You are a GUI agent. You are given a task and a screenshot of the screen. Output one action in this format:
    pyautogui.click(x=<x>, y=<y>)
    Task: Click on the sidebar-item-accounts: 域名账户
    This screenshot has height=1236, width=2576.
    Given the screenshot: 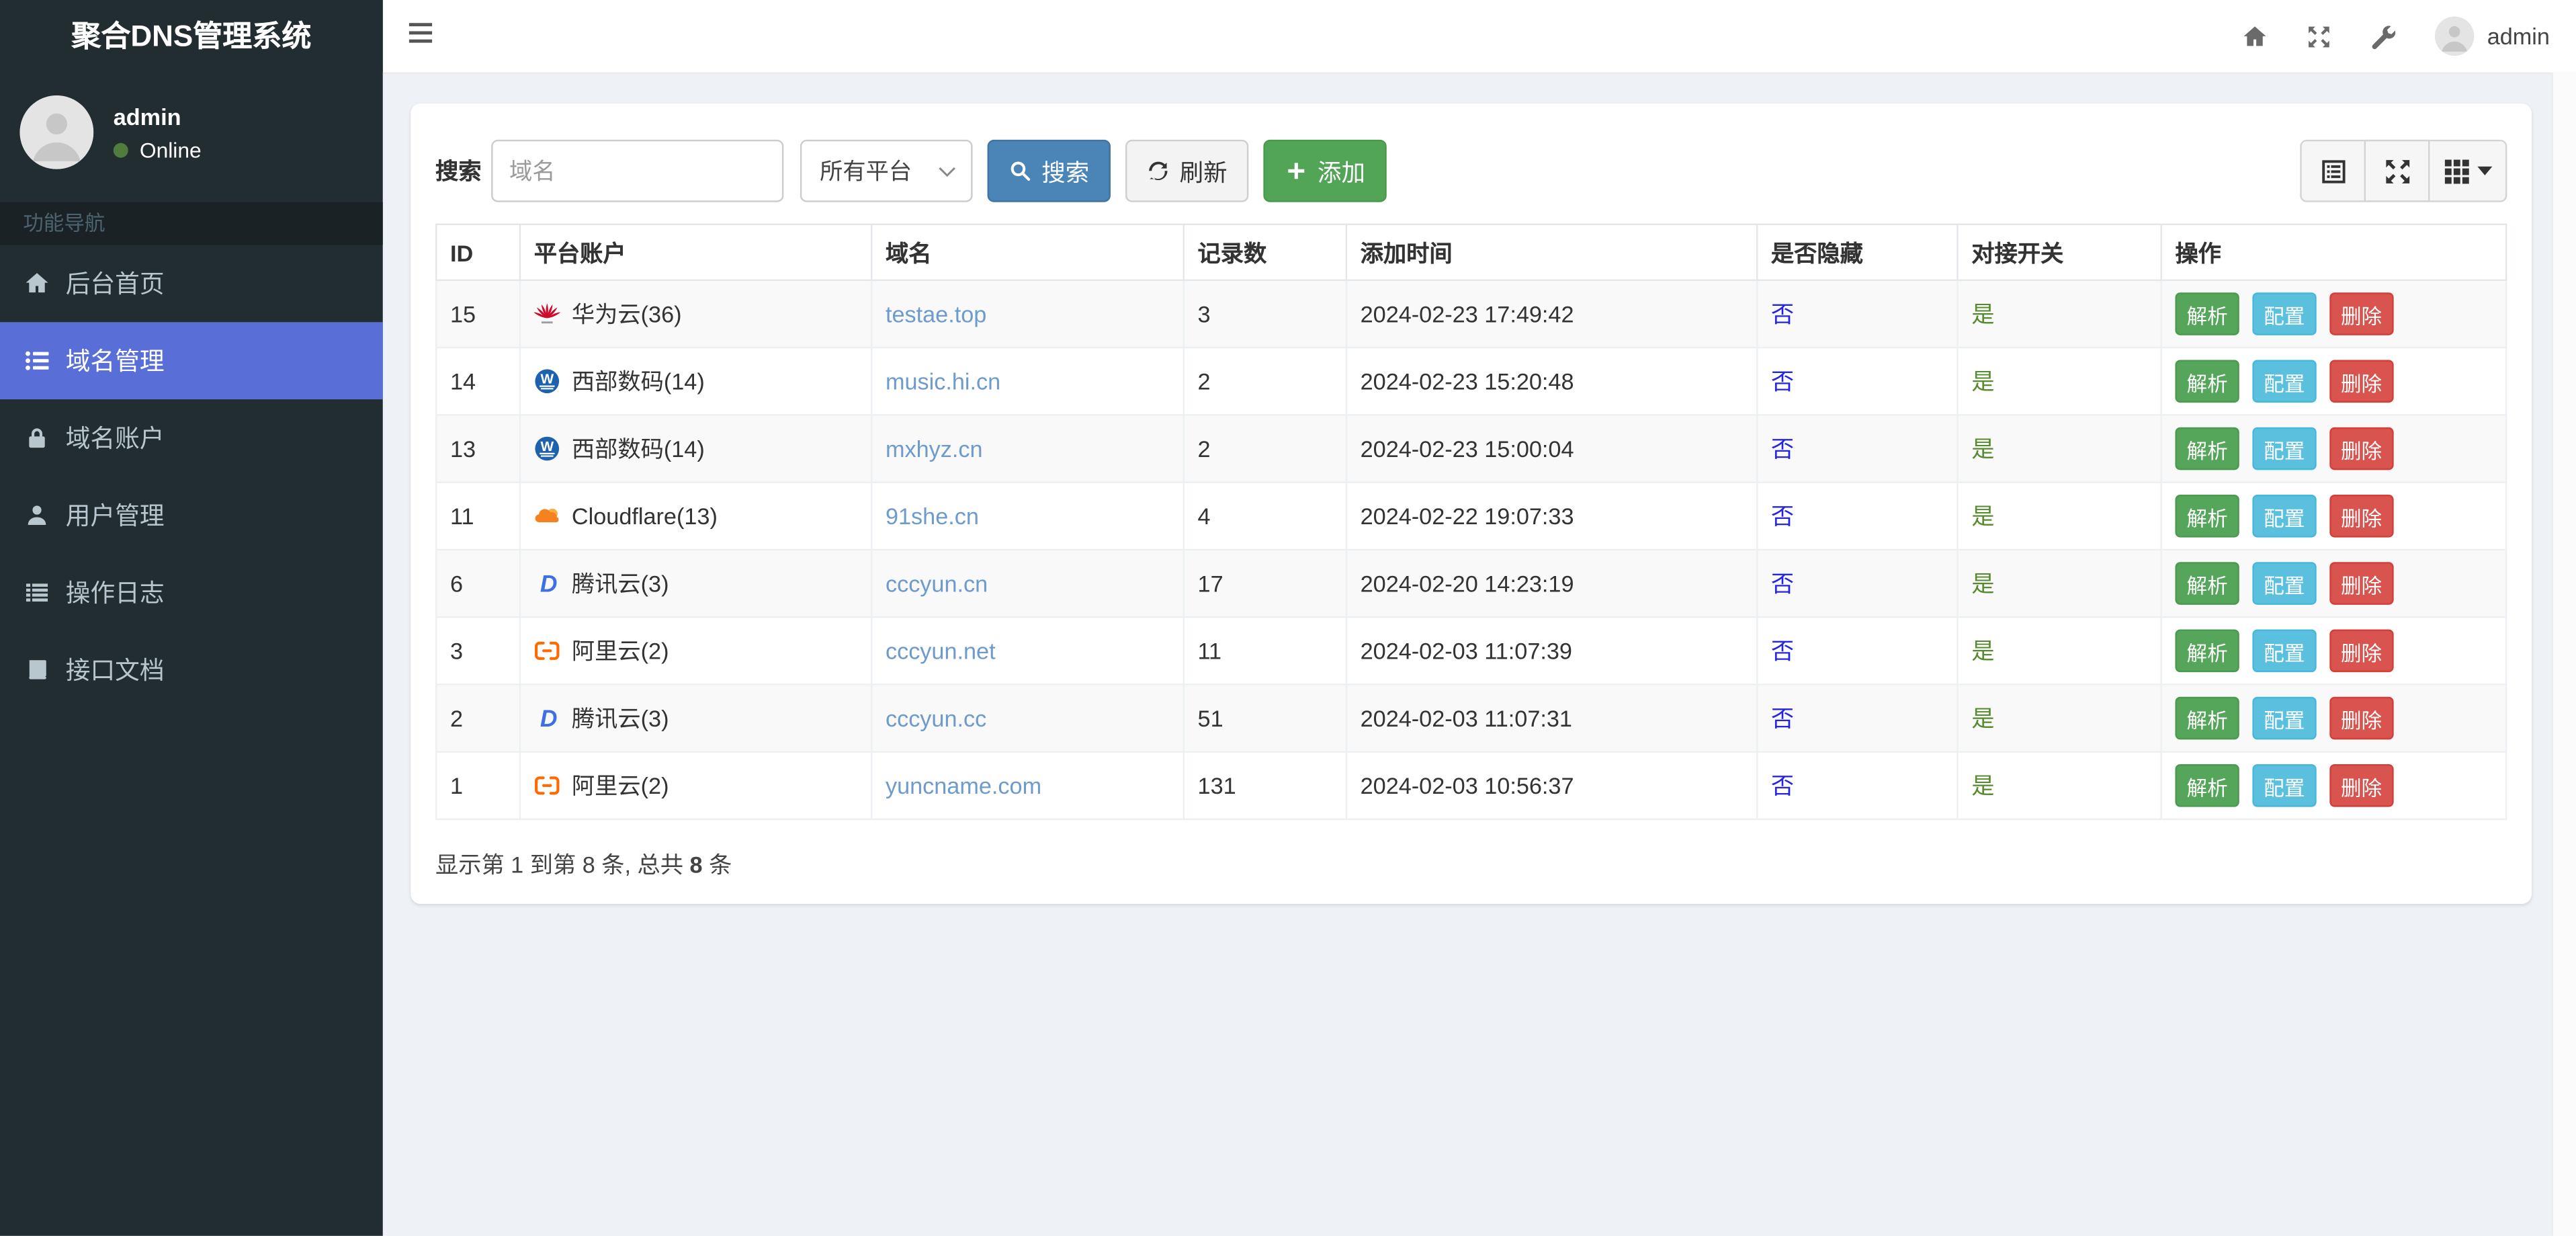 What is the action you would take?
    pyautogui.click(x=191, y=438)
    